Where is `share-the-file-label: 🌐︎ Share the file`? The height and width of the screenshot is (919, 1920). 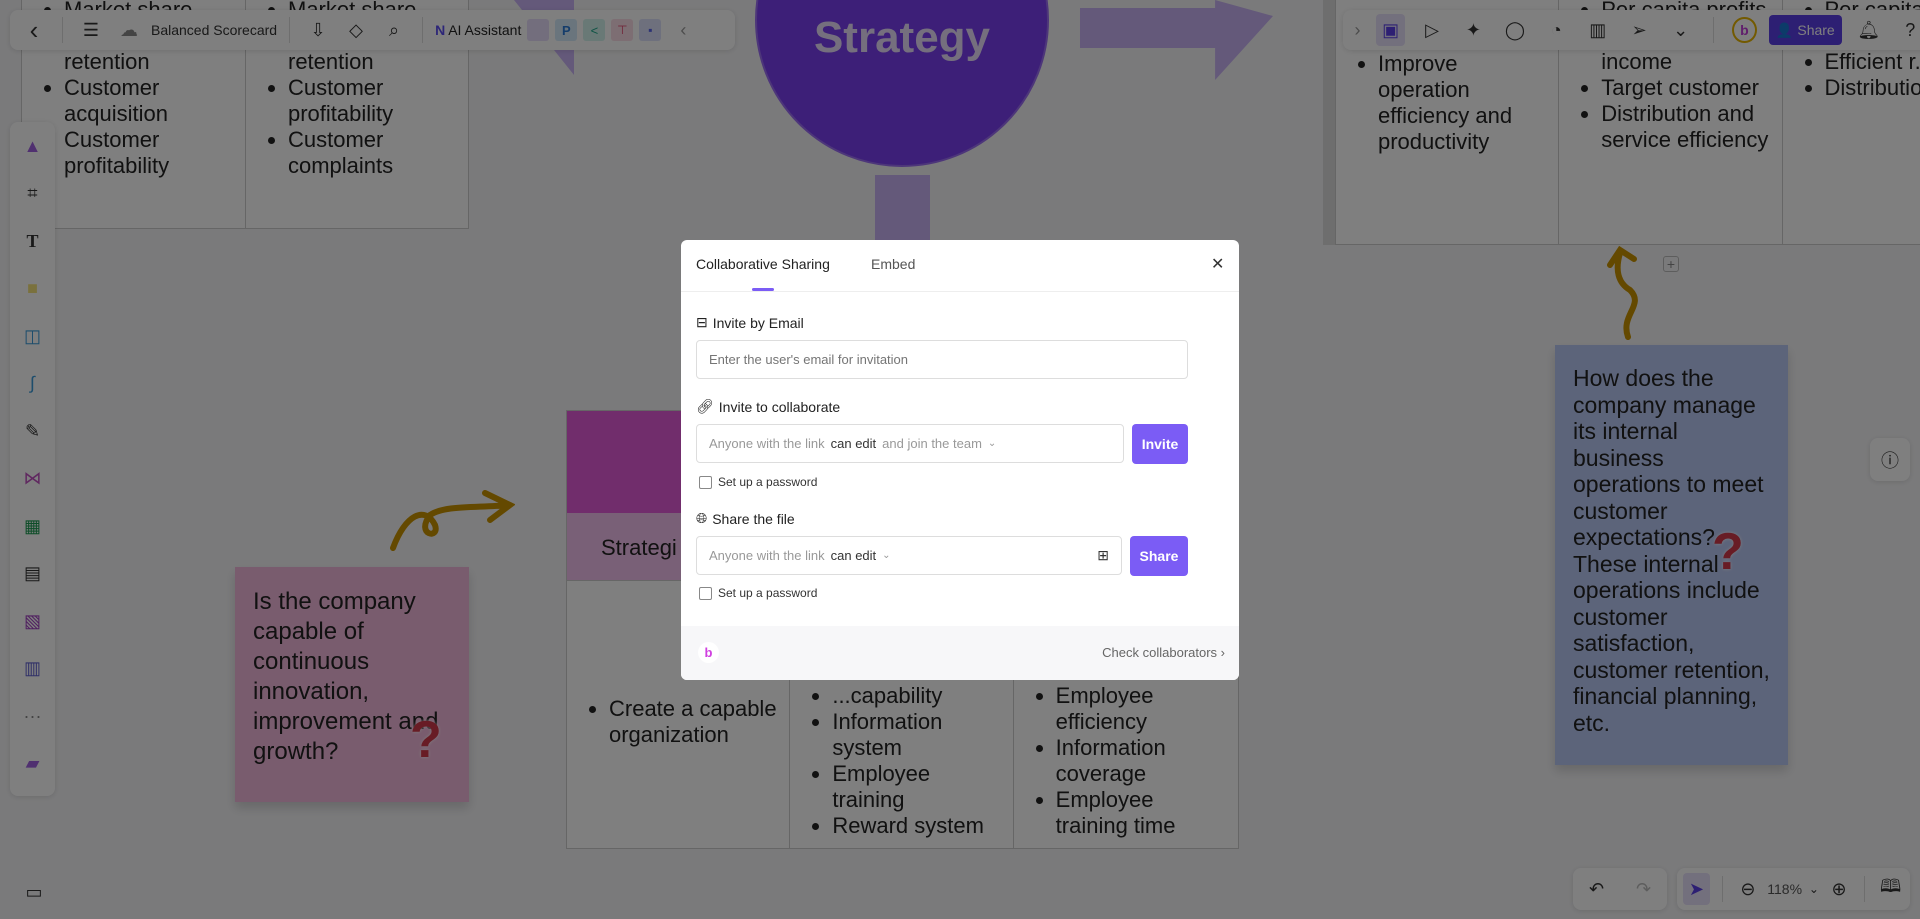 share-the-file-label: 🌐︎ Share the file is located at coordinates (745, 518).